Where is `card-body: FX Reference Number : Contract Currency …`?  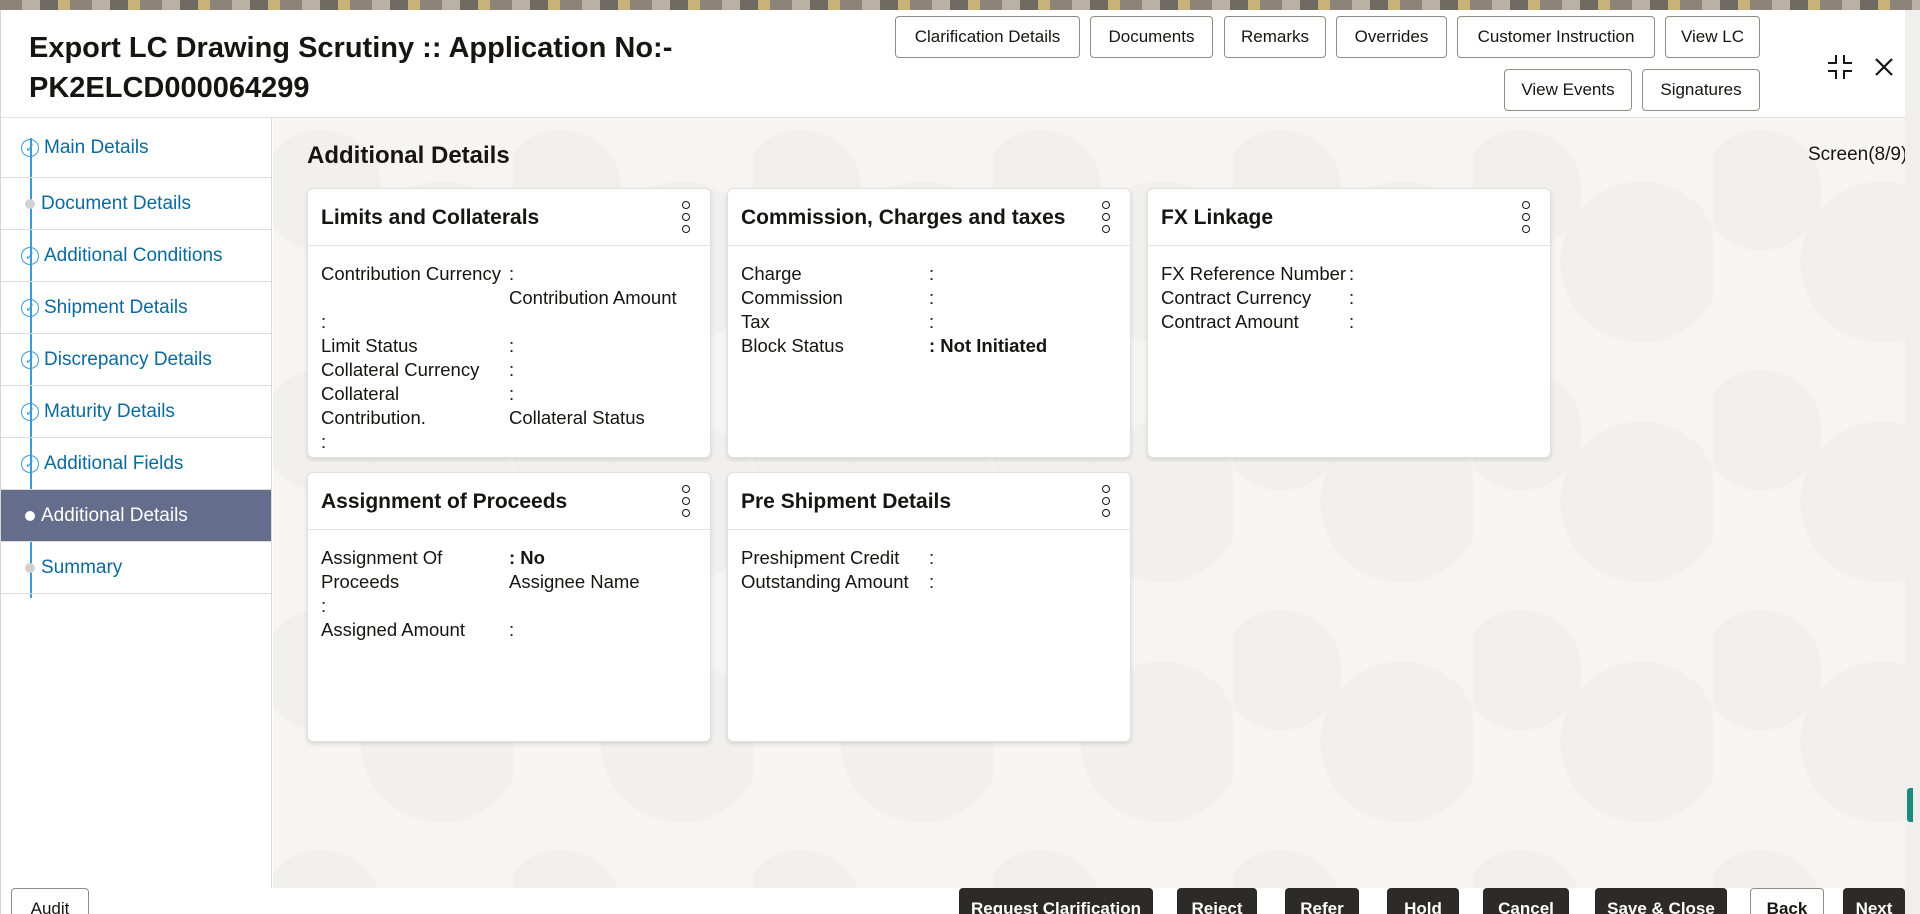 card-body: FX Reference Number : Contract Currency … is located at coordinates (1350, 298).